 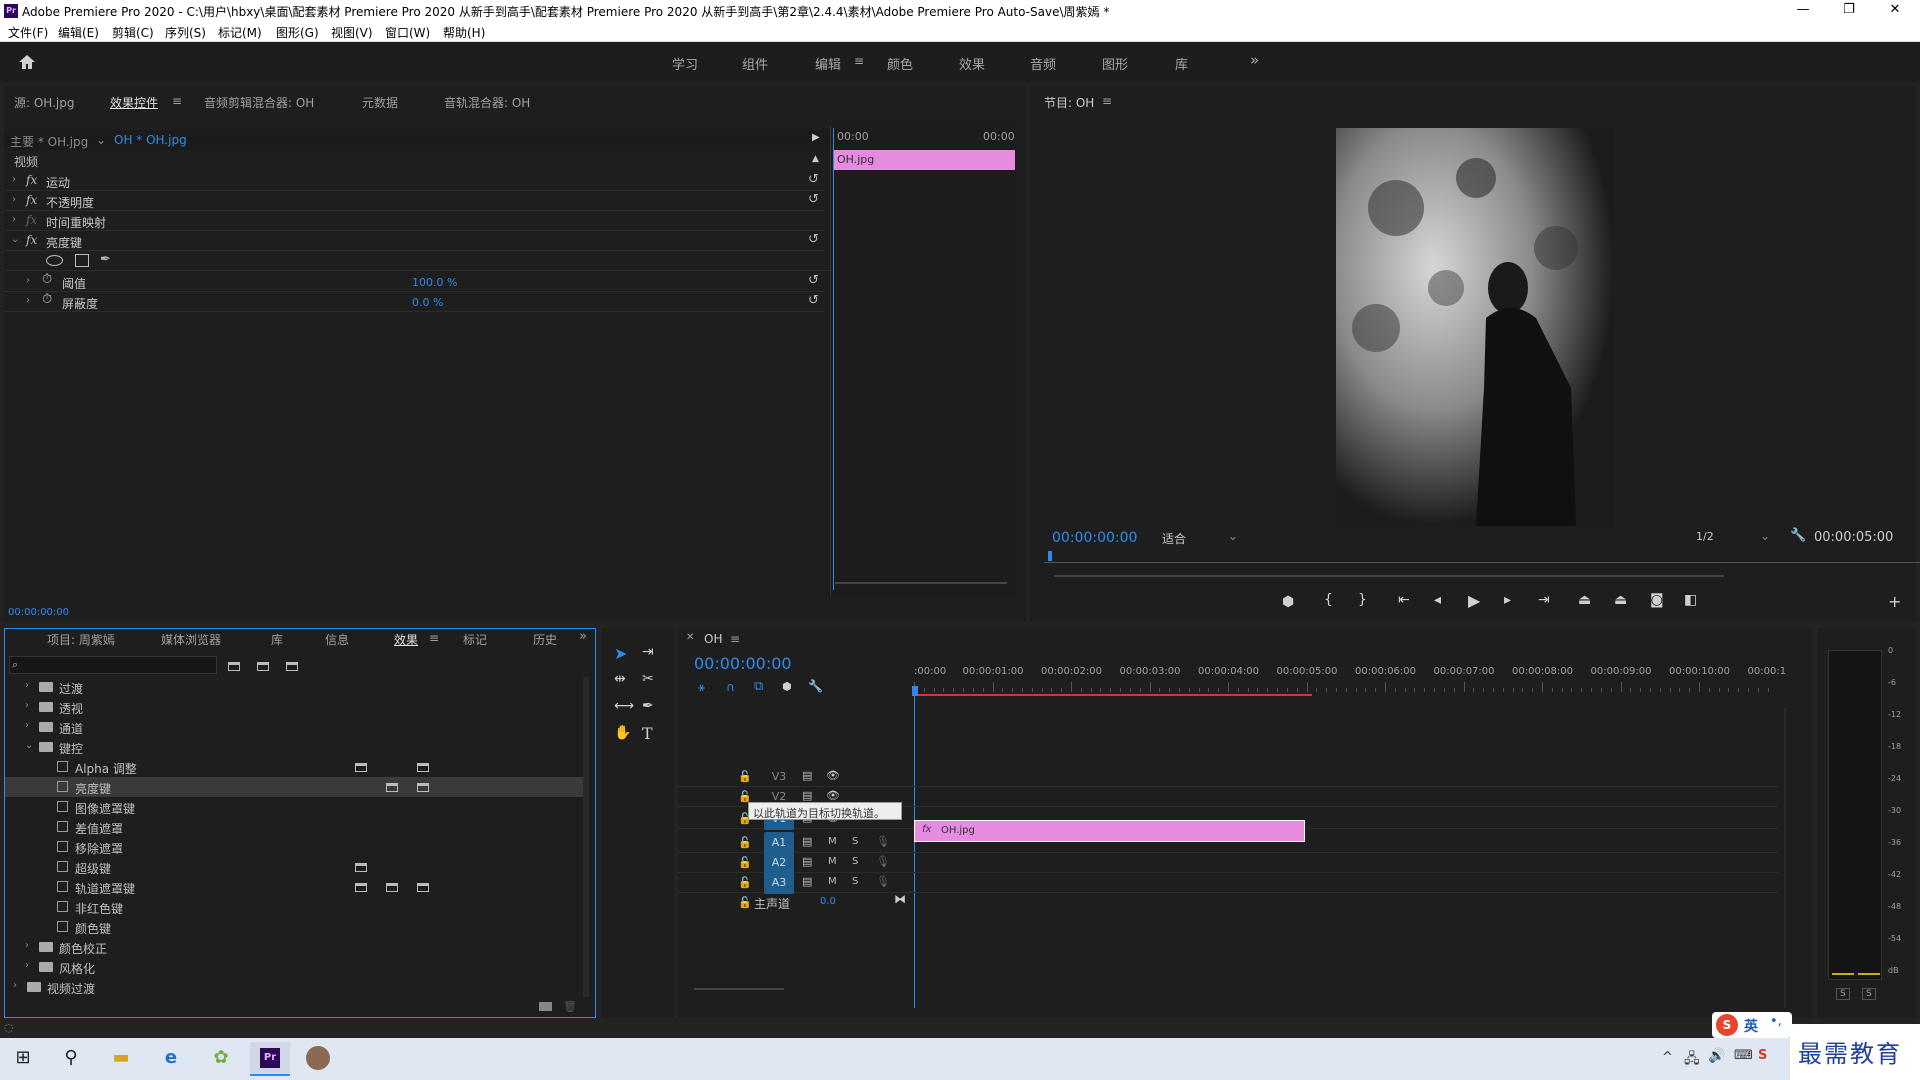 What do you see at coordinates (1798, 535) in the screenshot?
I see `wrench-icon: 🔧` at bounding box center [1798, 535].